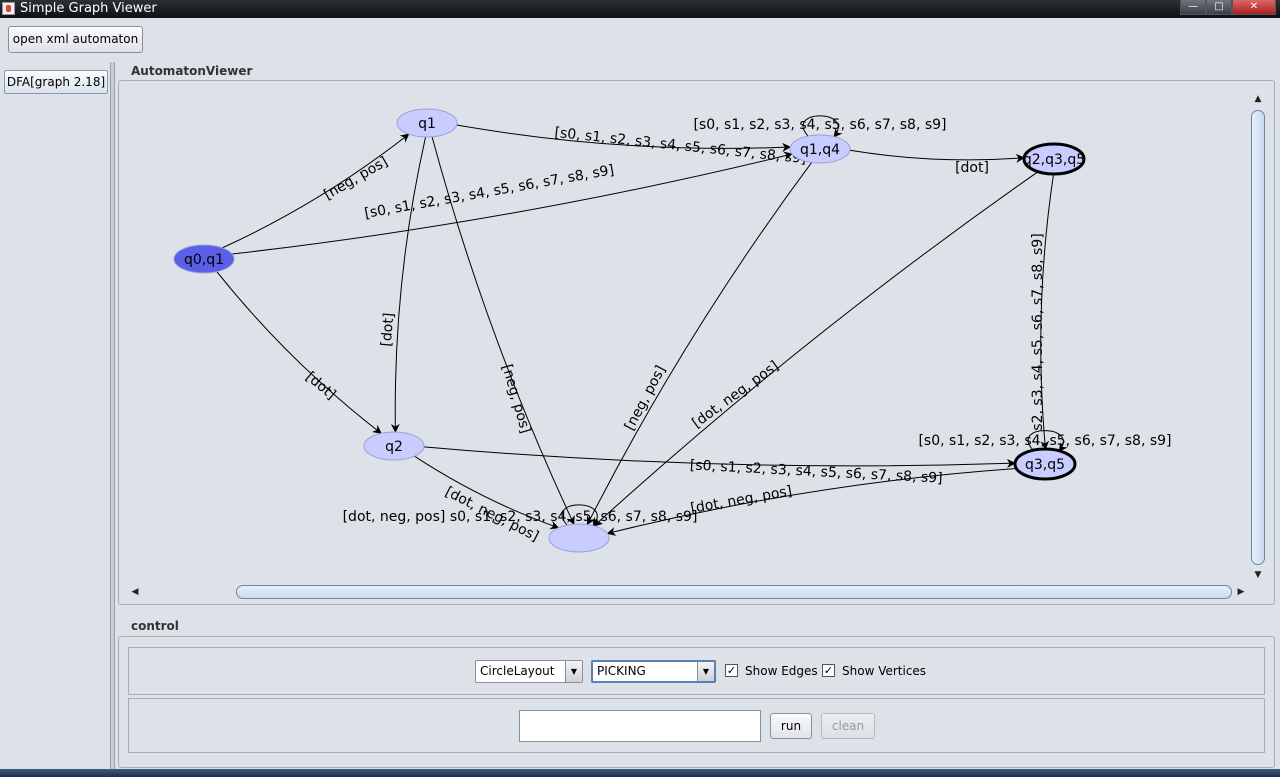 Image resolution: width=1280 pixels, height=777 pixels. I want to click on horizontal-scroll-thumb, so click(734, 592).